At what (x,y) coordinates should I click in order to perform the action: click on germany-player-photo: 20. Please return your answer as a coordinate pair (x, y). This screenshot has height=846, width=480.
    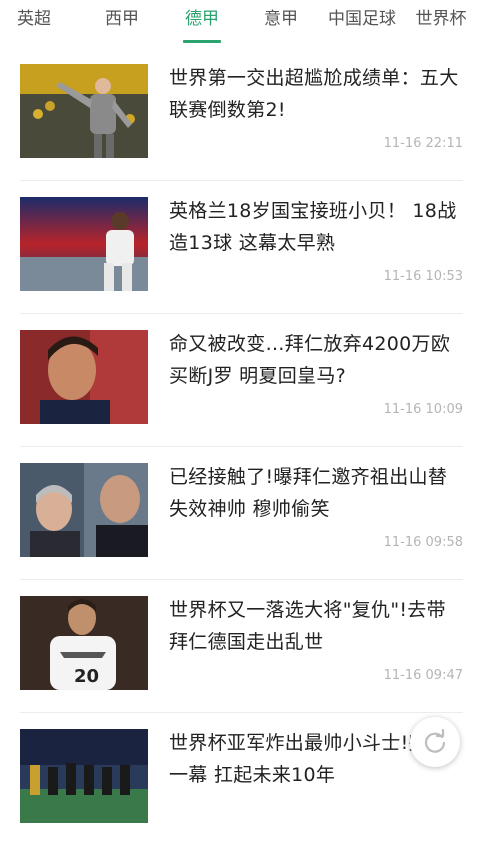
    Looking at the image, I should click on (84, 643).